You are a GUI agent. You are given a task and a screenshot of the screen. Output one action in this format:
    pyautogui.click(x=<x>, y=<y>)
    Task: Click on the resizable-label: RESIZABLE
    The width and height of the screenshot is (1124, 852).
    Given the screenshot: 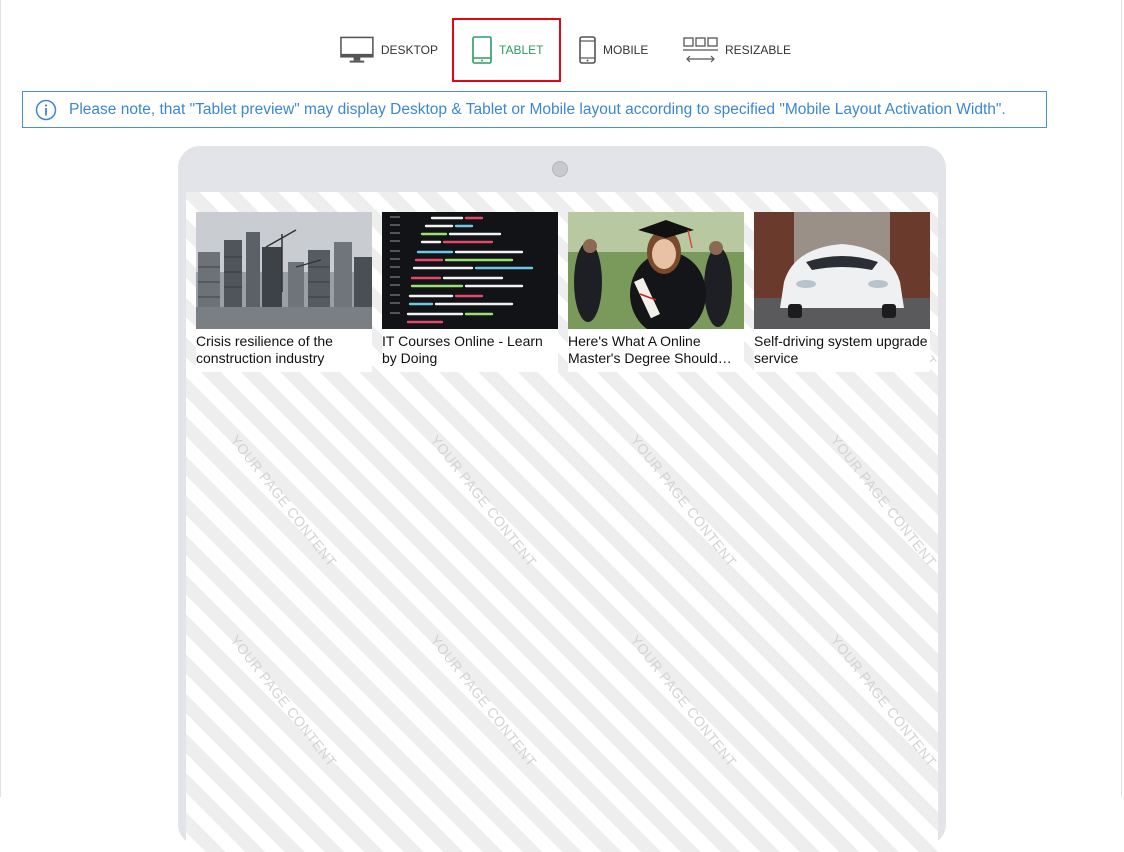 What is the action you would take?
    pyautogui.click(x=758, y=50)
    